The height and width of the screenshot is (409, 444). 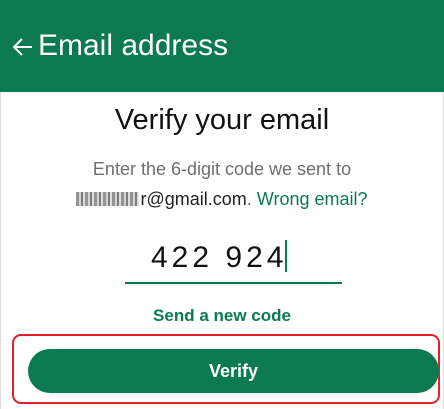 I want to click on wrong-email-link: Wrong email?, so click(x=312, y=199).